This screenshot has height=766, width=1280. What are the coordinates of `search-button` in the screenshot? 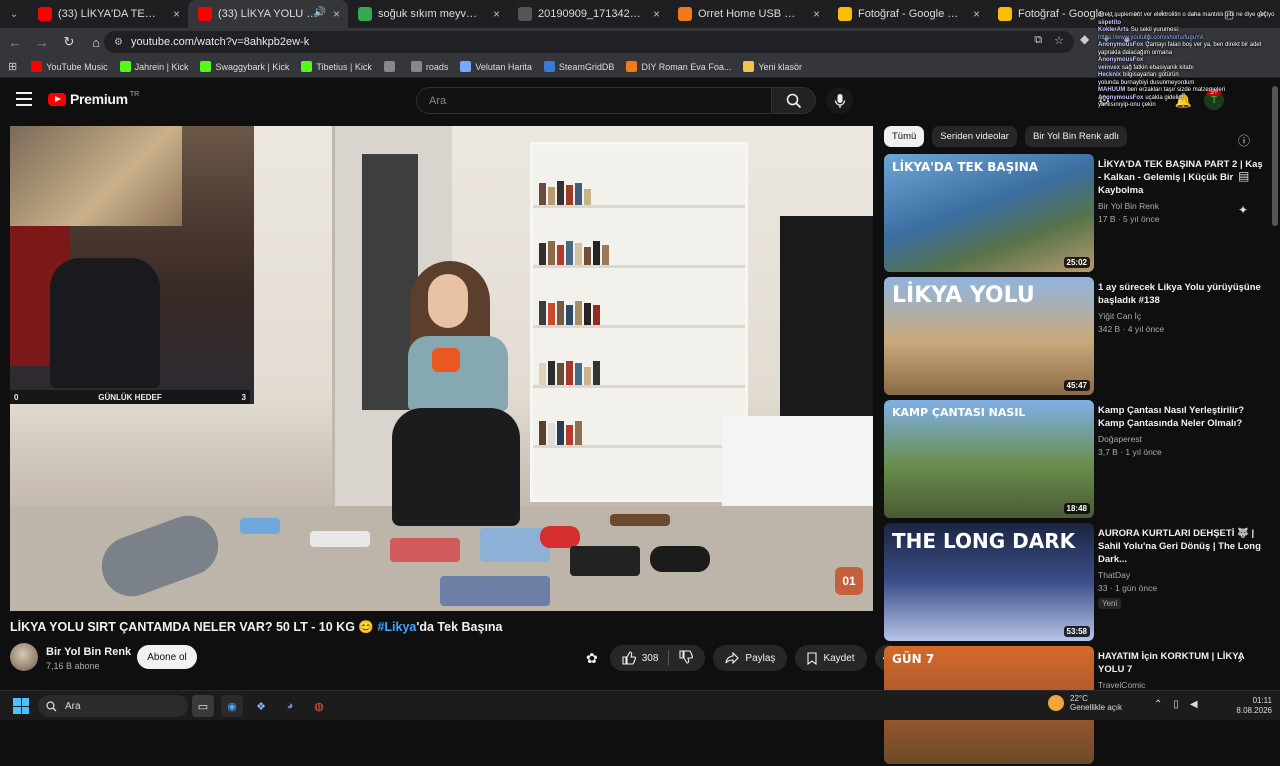 It's located at (794, 100).